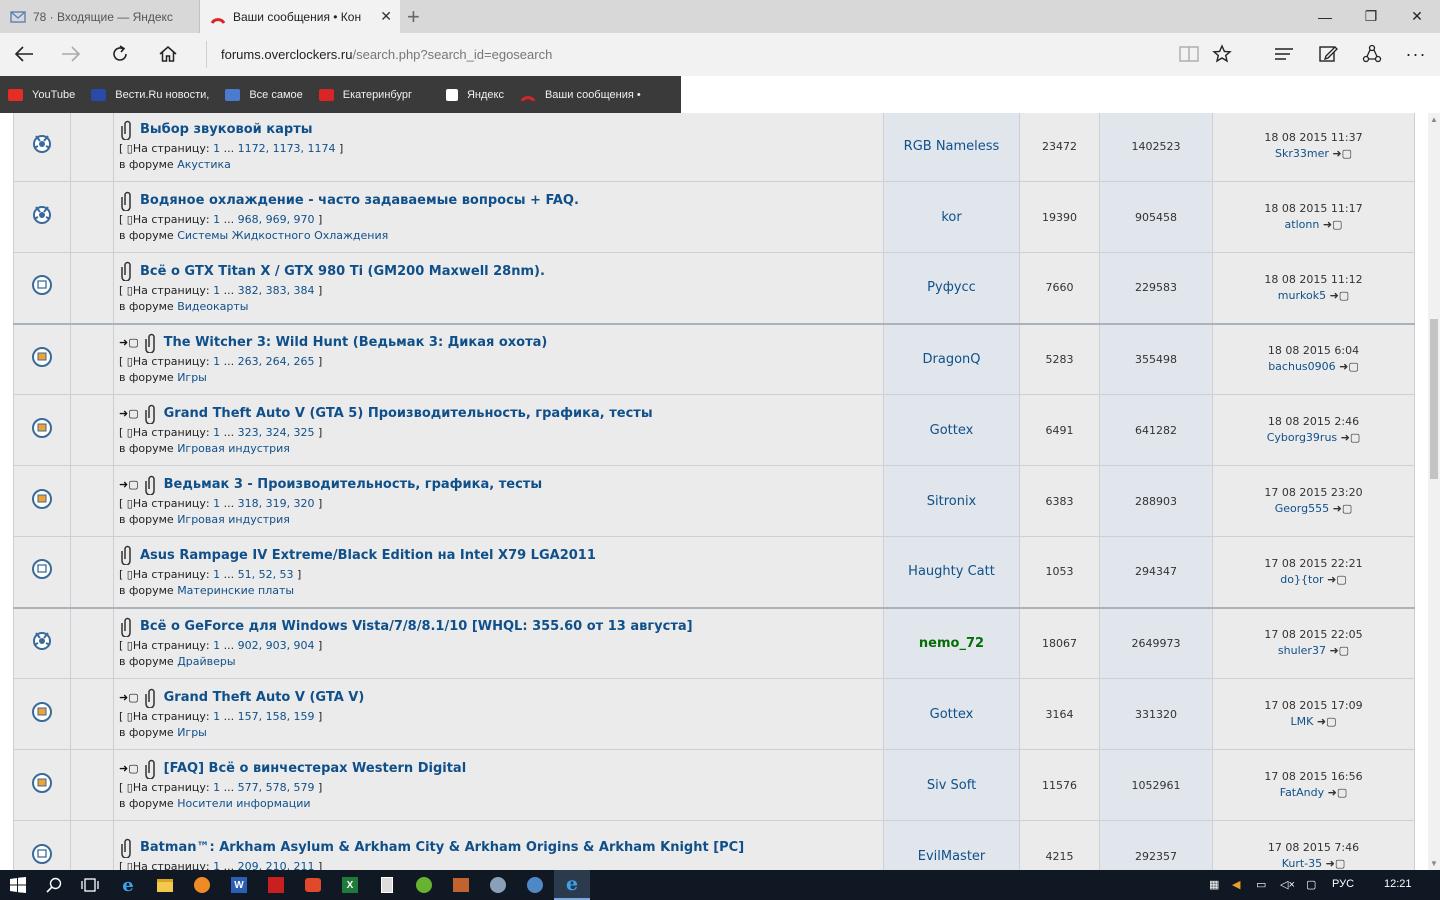 The width and height of the screenshot is (1440, 900). What do you see at coordinates (580, 95) in the screenshot?
I see `favorite-messages: Ваши сообщения •` at bounding box center [580, 95].